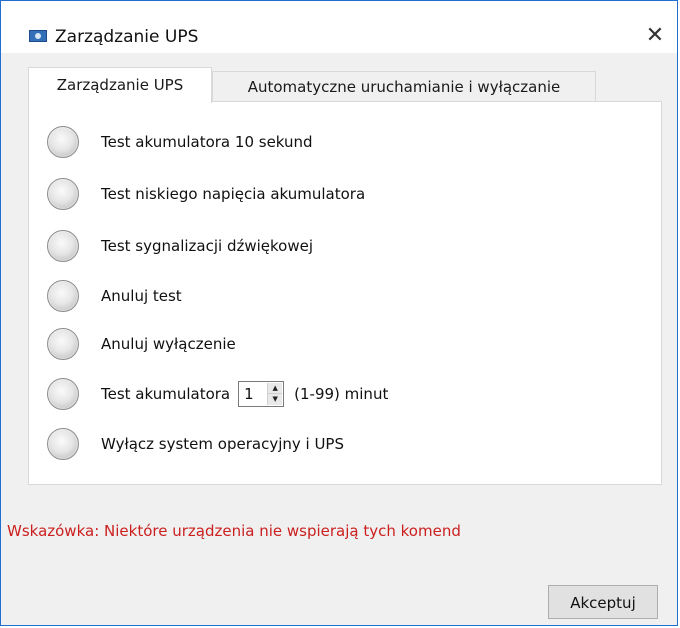 The image size is (680, 628). Describe the element at coordinates (38, 36) in the screenshot. I see `ups-window-icon` at that location.